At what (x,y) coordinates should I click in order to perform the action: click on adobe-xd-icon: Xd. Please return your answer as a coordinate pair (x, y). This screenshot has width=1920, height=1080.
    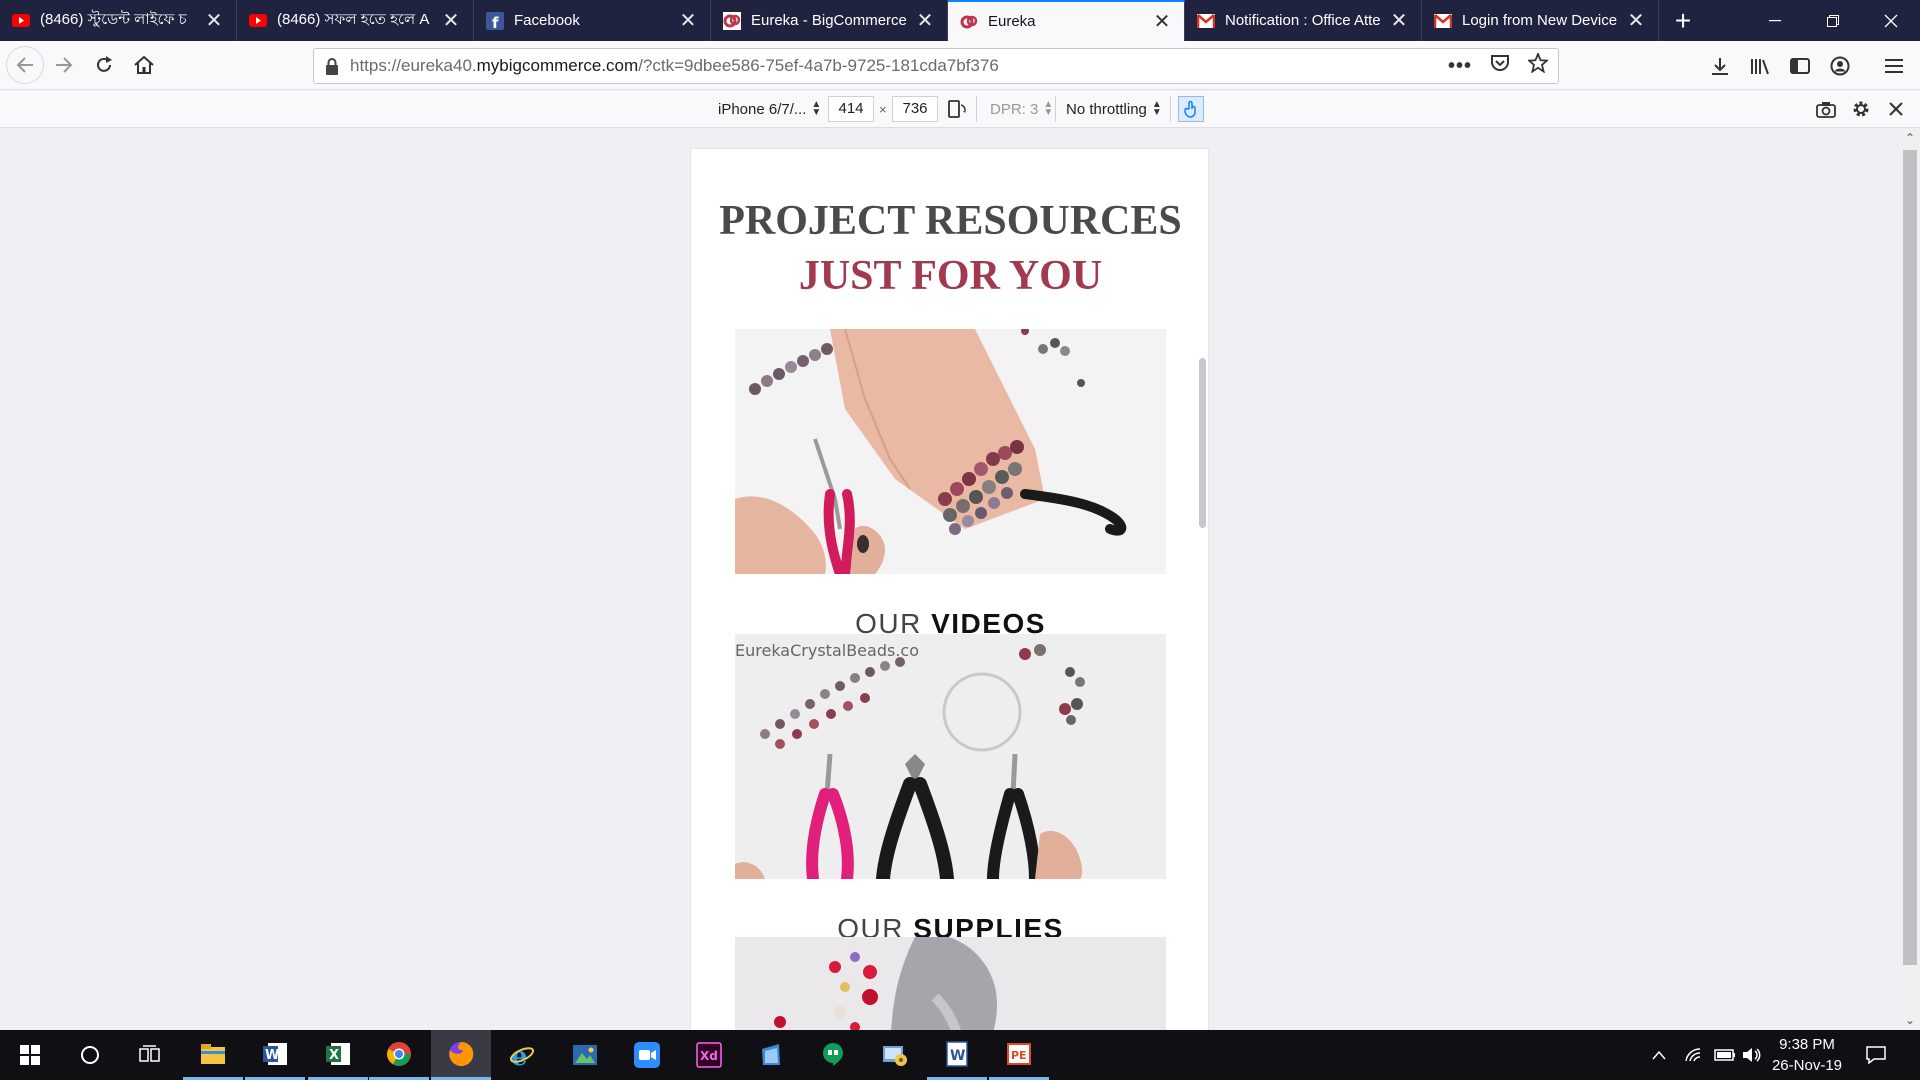
    Looking at the image, I should click on (709, 1055).